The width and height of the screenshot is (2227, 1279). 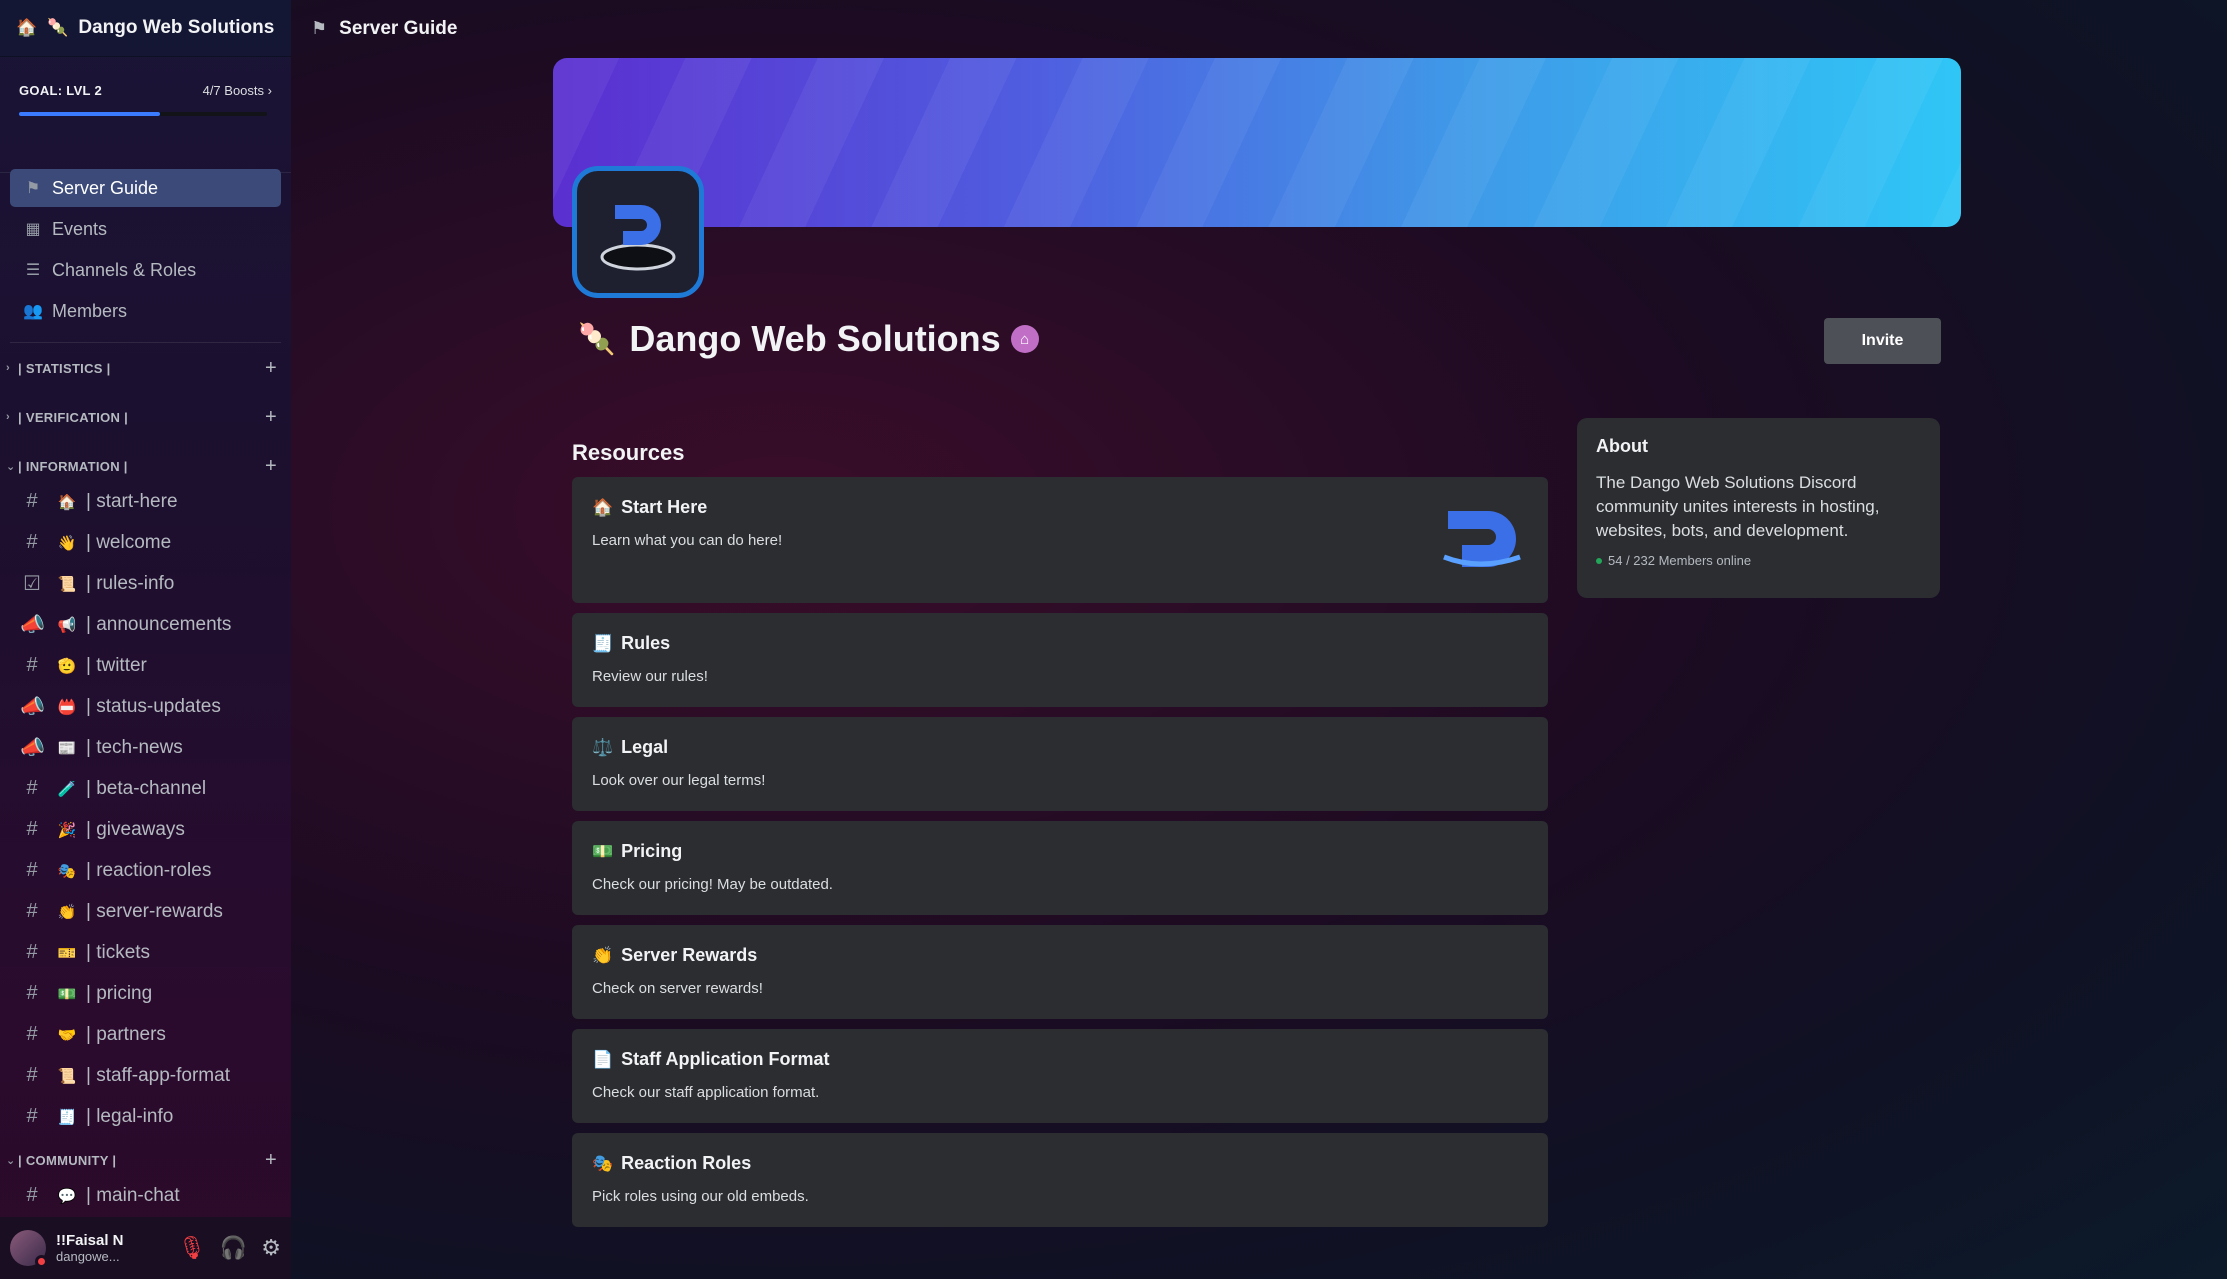 I want to click on channel-item: # 💵 | pricing, so click(x=145, y=993).